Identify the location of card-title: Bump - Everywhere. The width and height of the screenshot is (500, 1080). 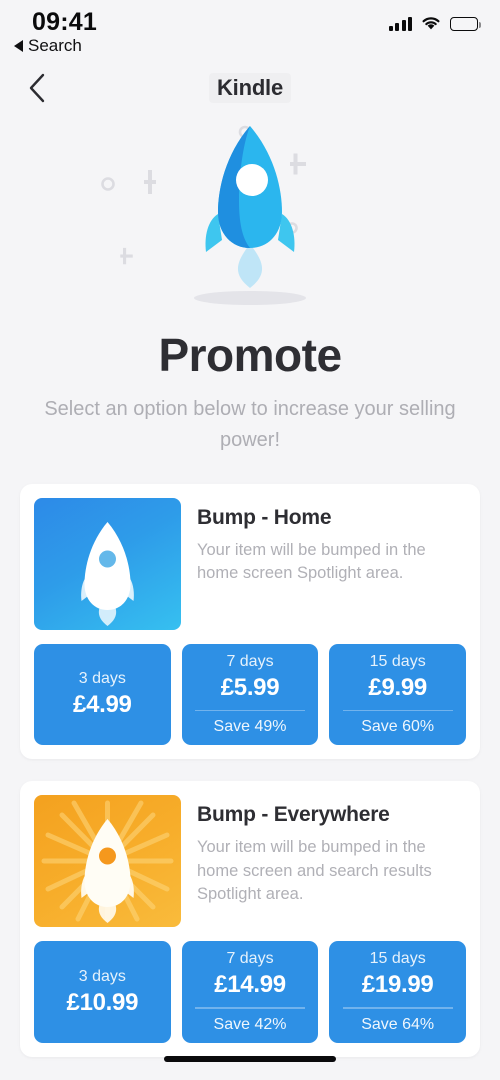
(293, 815).